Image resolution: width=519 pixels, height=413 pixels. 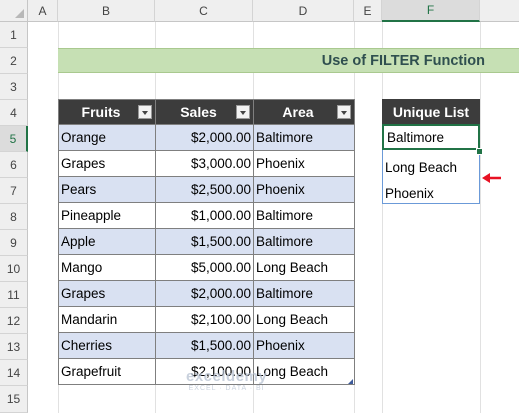 I want to click on row-header-10: 10, so click(x=14, y=269).